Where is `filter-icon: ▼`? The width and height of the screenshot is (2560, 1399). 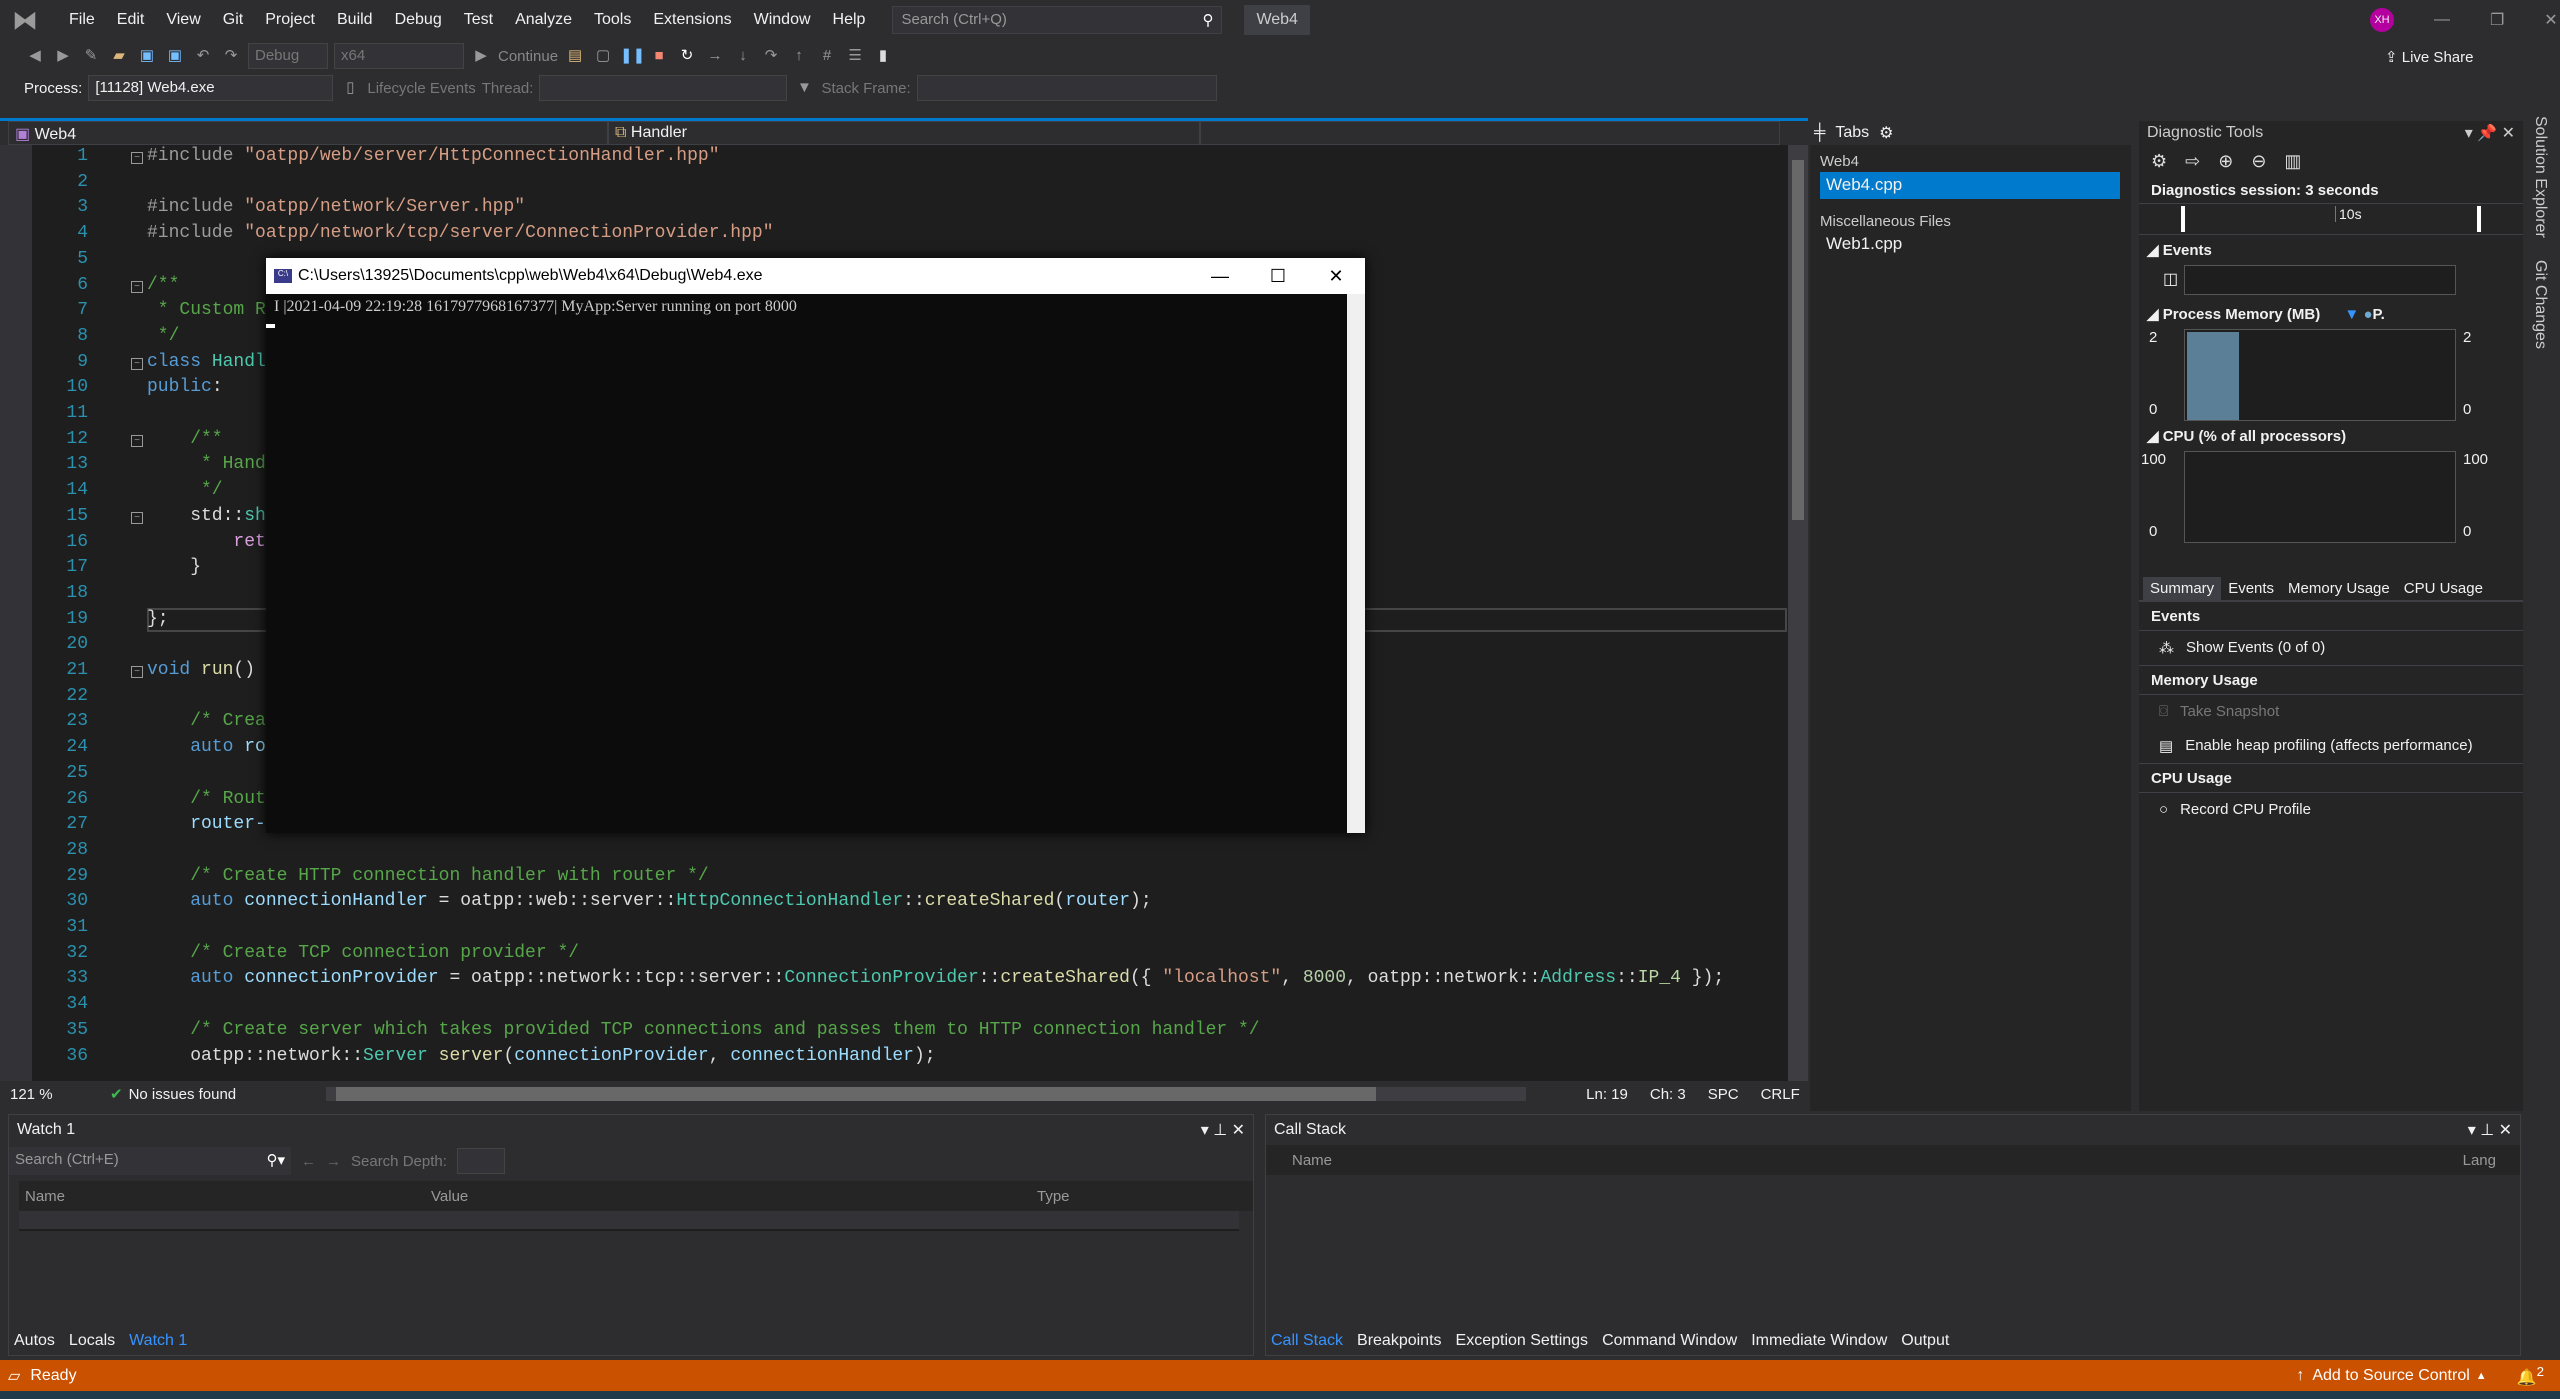
filter-icon: ▼ is located at coordinates (804, 88).